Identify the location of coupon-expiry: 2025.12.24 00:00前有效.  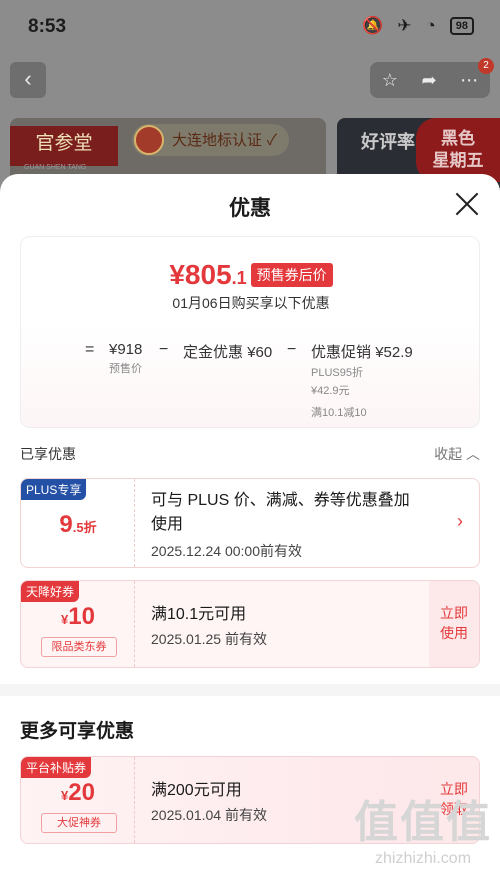
(226, 551).